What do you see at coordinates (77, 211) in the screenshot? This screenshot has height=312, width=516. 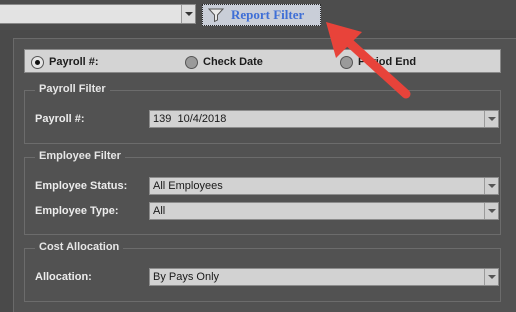 I see `employee-type-label: Employee Type:` at bounding box center [77, 211].